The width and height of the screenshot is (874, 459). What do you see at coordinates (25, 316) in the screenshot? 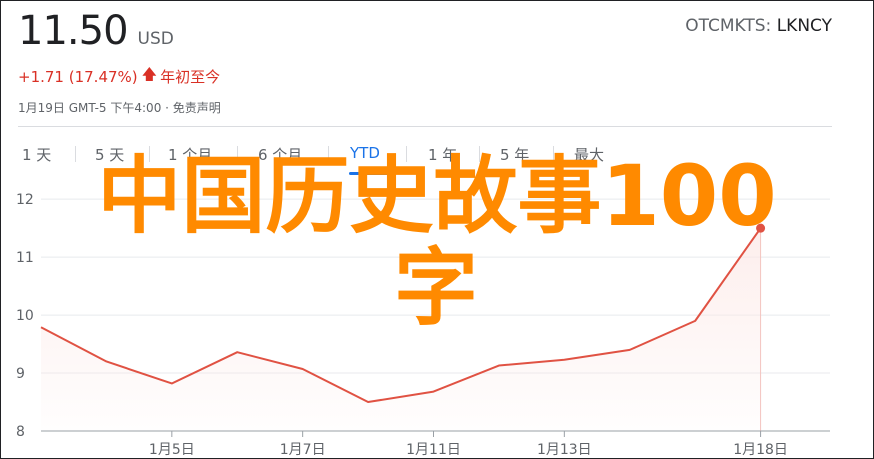
I see `y-tick-label: 10` at bounding box center [25, 316].